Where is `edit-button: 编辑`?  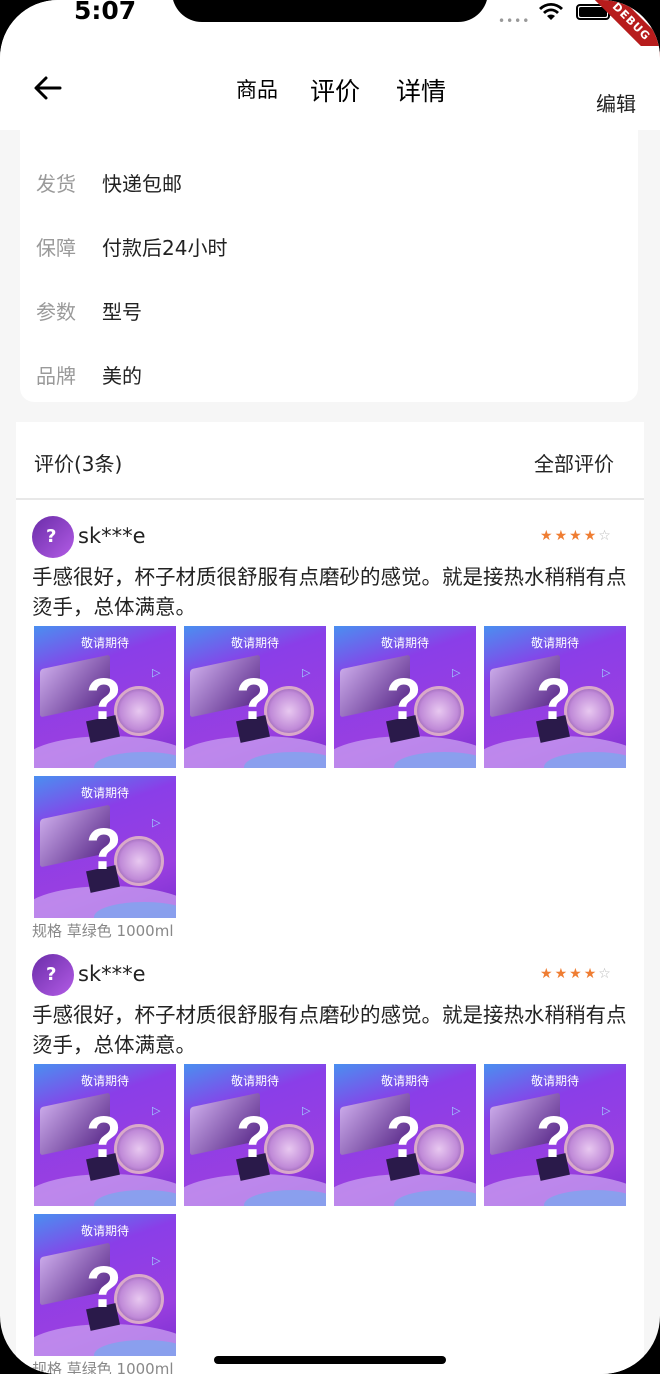
edit-button: 编辑 is located at coordinates (616, 102).